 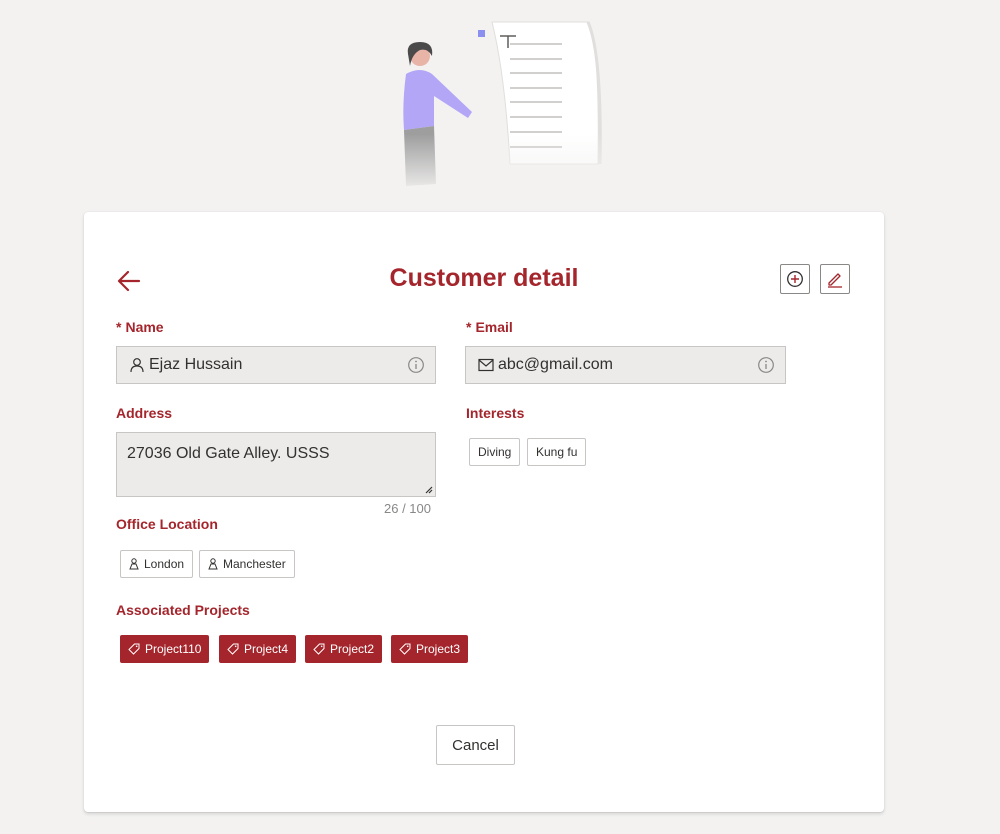 What do you see at coordinates (144, 413) in the screenshot?
I see `address-label: Address` at bounding box center [144, 413].